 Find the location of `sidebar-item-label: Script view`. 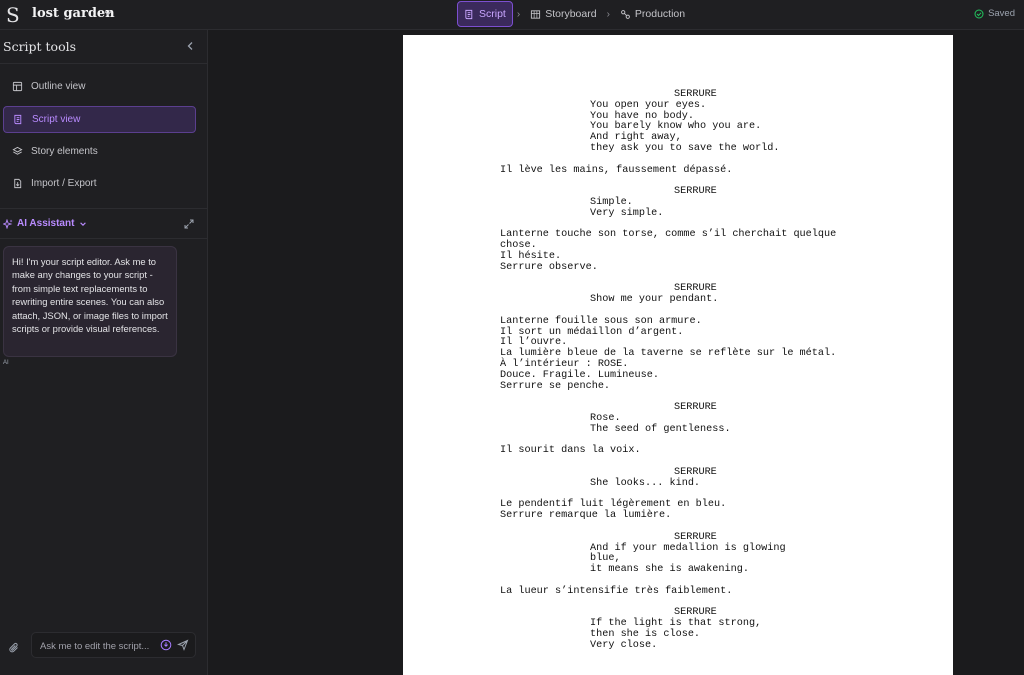

sidebar-item-label: Script view is located at coordinates (56, 119).